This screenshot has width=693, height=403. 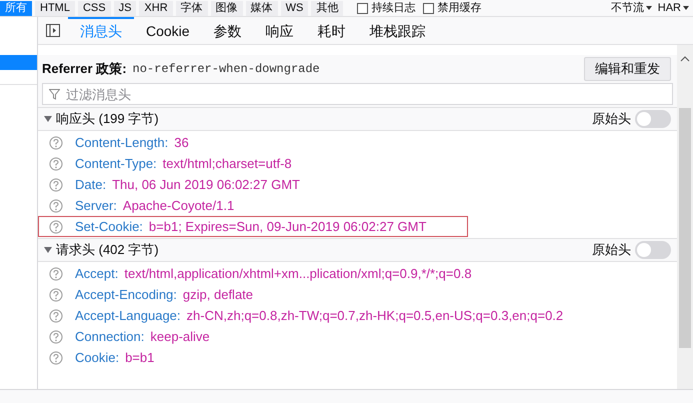 I want to click on section-title: 请求头 (402 字节), so click(x=107, y=250).